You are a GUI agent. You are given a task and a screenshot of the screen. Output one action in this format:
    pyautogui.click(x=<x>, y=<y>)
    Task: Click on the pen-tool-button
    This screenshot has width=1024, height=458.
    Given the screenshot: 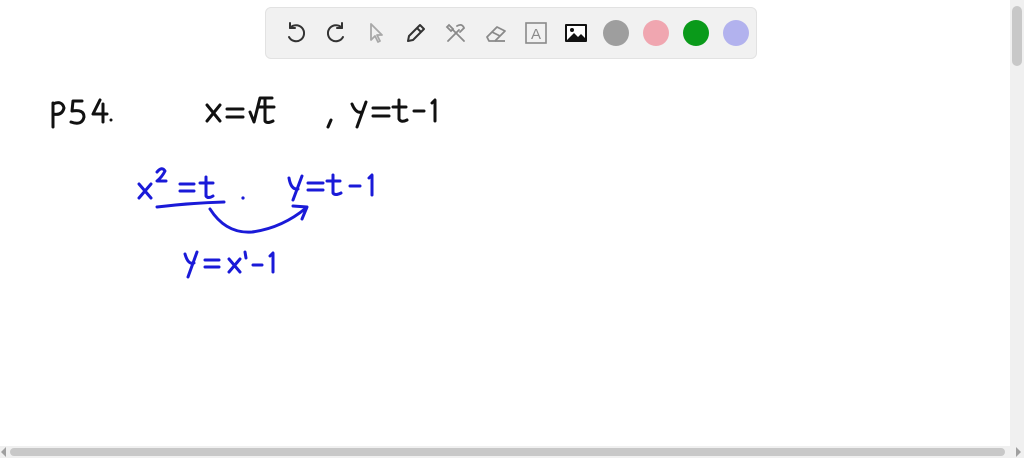 What is the action you would take?
    pyautogui.click(x=416, y=33)
    